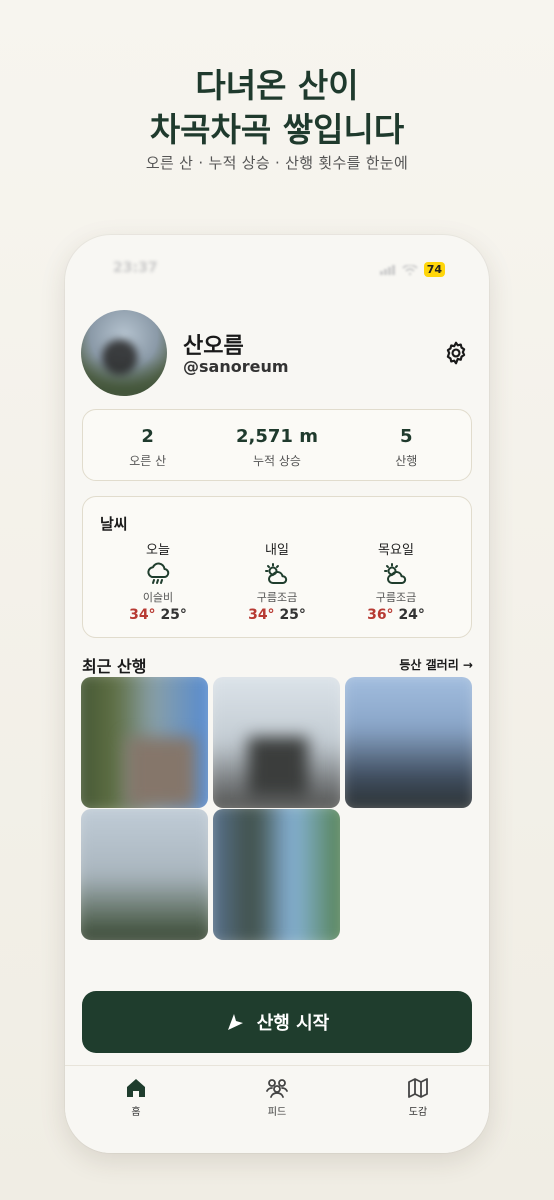 This screenshot has width=554, height=1200. Describe the element at coordinates (277, 85) in the screenshot. I see `promo-headline-line1: 다녀온 산이` at that location.